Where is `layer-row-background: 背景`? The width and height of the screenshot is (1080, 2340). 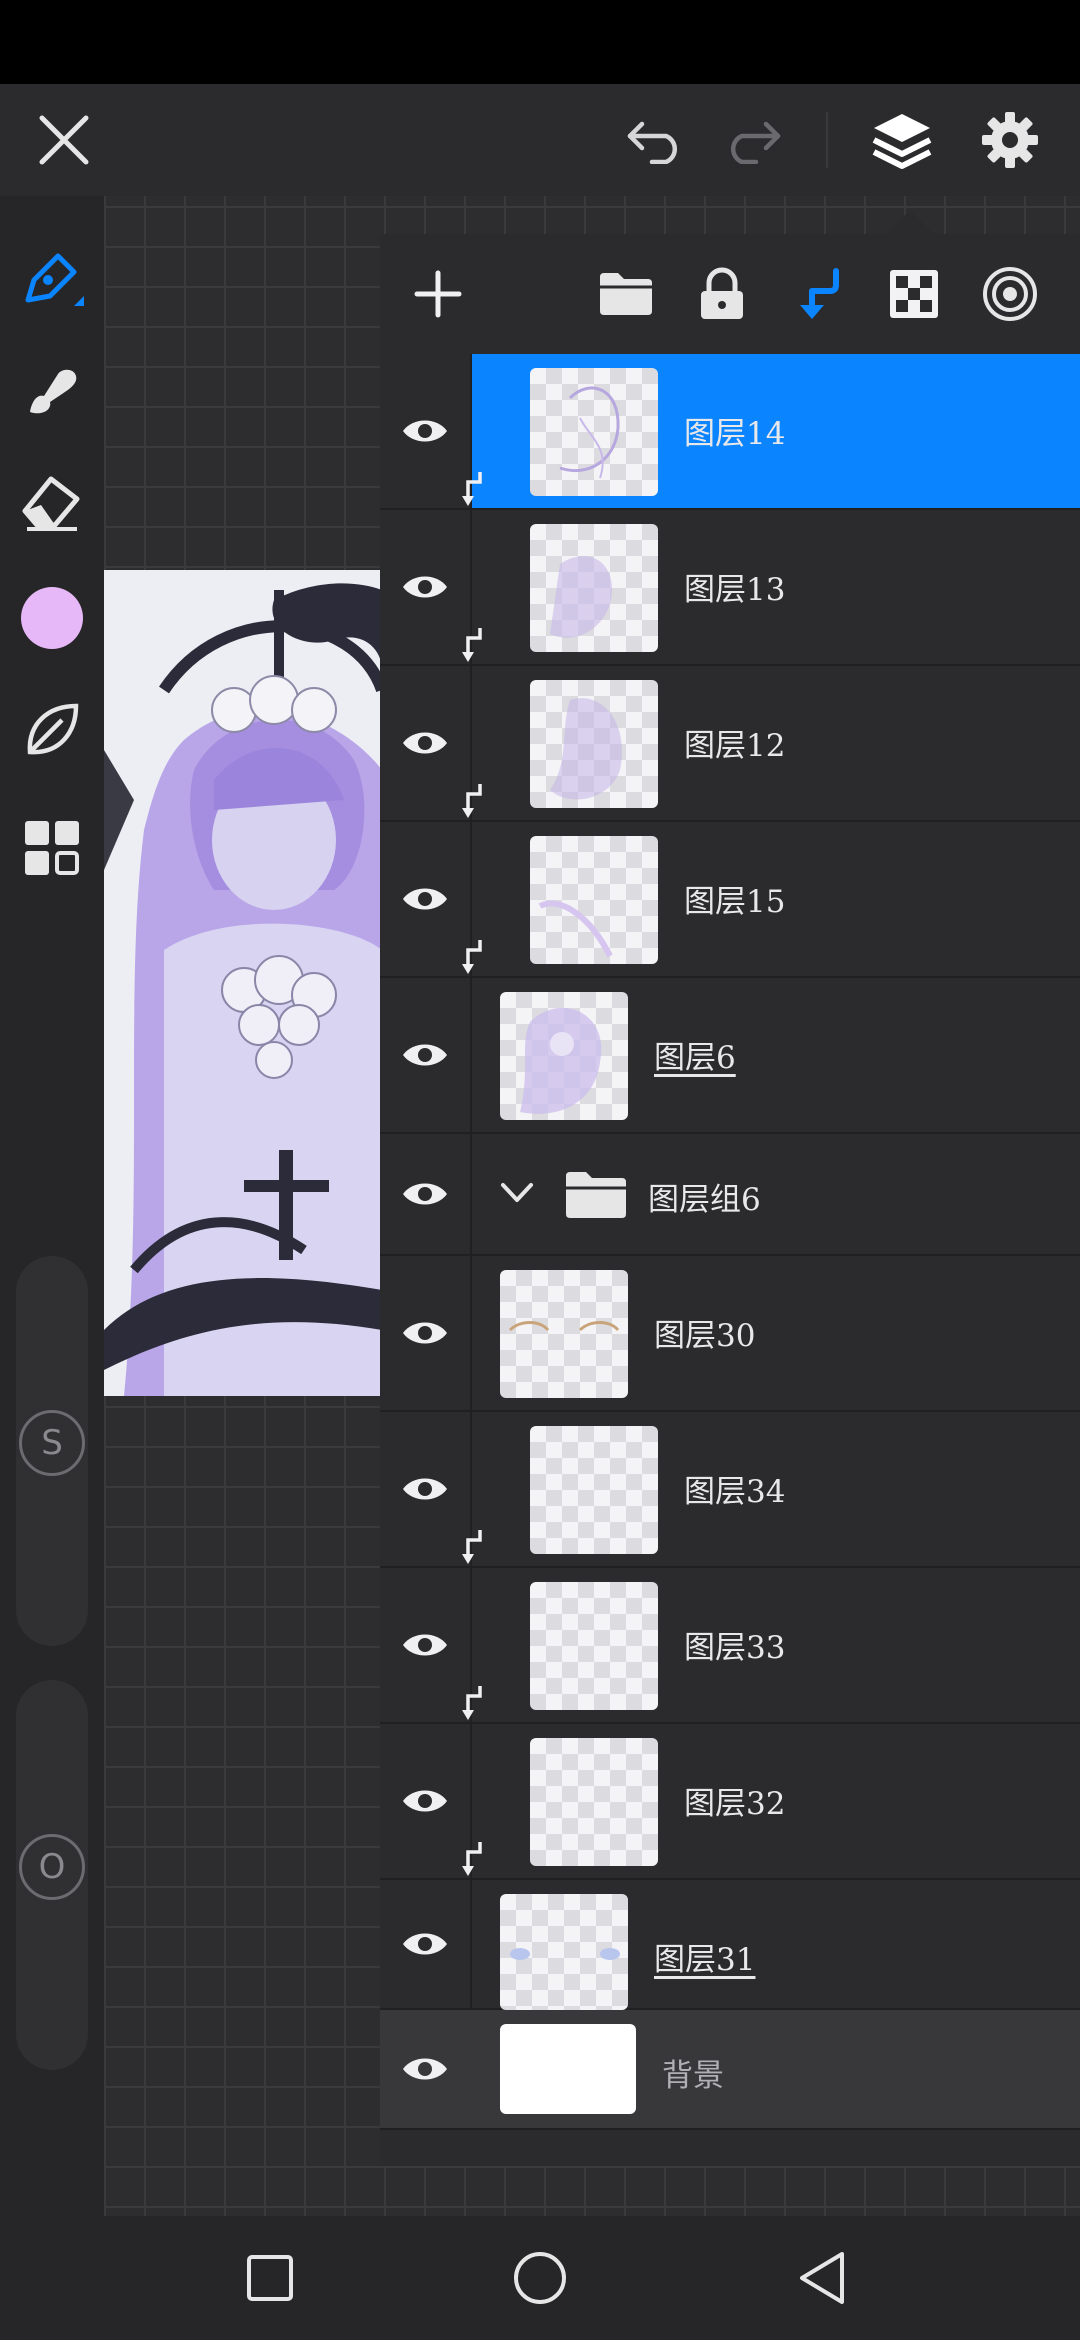
layer-row-background: 背景 is located at coordinates (730, 2070).